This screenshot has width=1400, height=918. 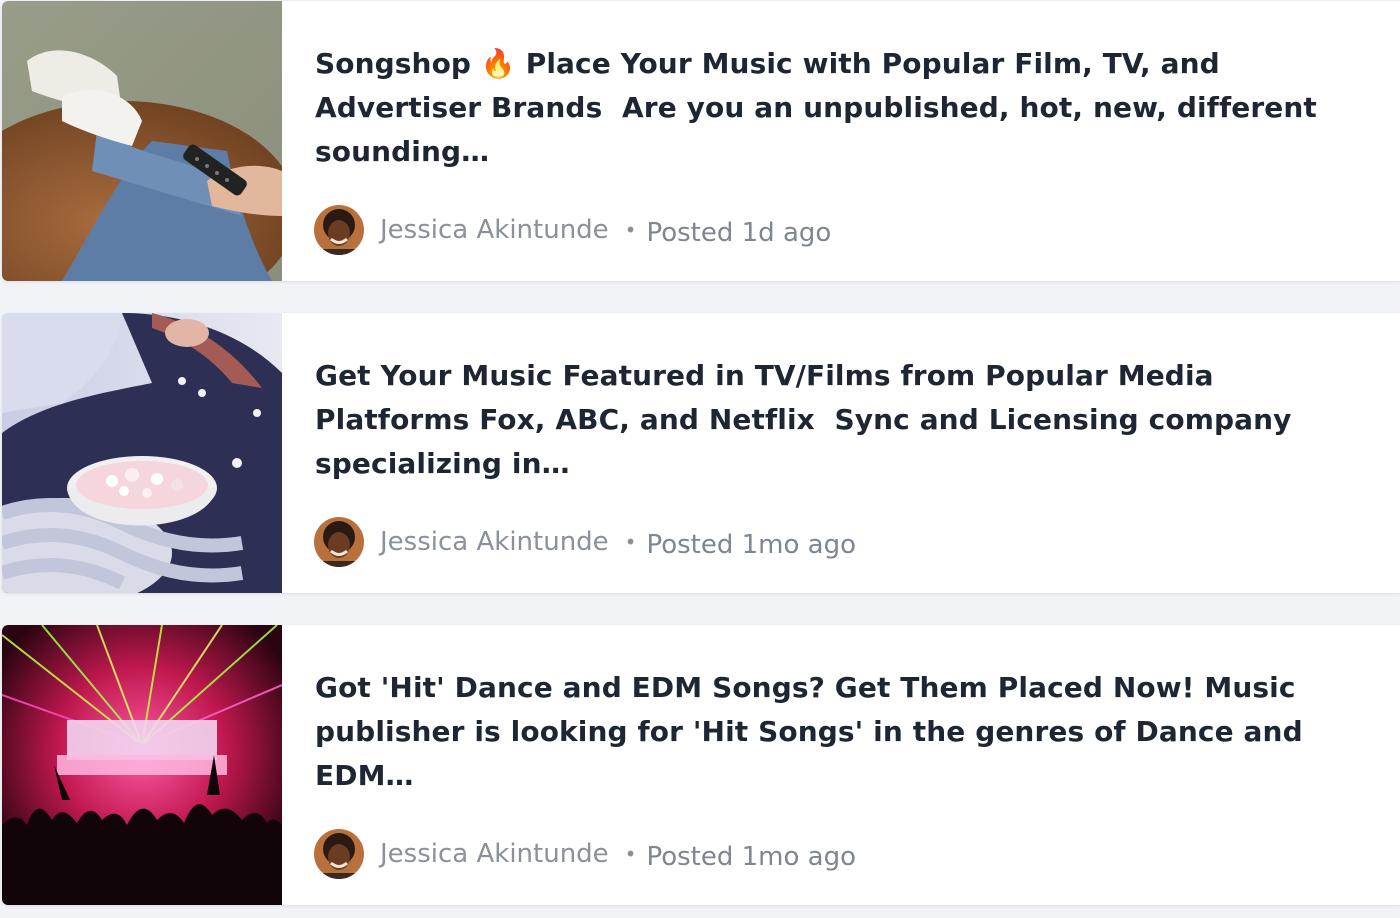 I want to click on feet-on-table-remote-photo-icon, so click(x=142, y=141).